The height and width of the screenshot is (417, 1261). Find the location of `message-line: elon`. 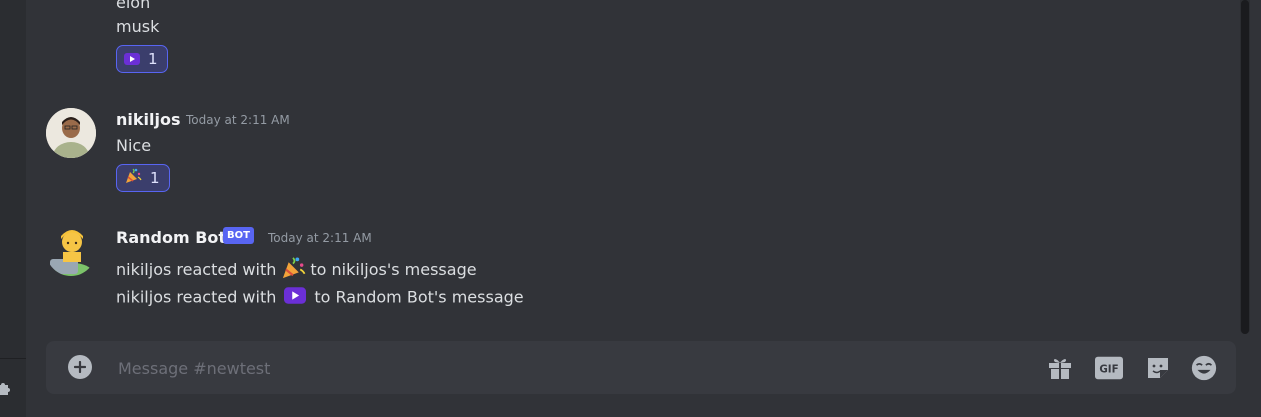

message-line: elon is located at coordinates (133, 6).